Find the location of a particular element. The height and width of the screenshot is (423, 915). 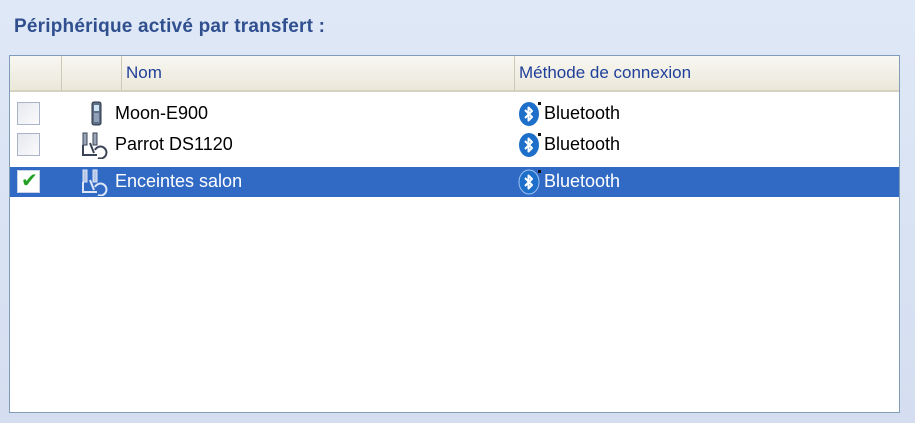

list-item-selected: ✔ Enceintes salon Bluetooth is located at coordinates (454, 182).